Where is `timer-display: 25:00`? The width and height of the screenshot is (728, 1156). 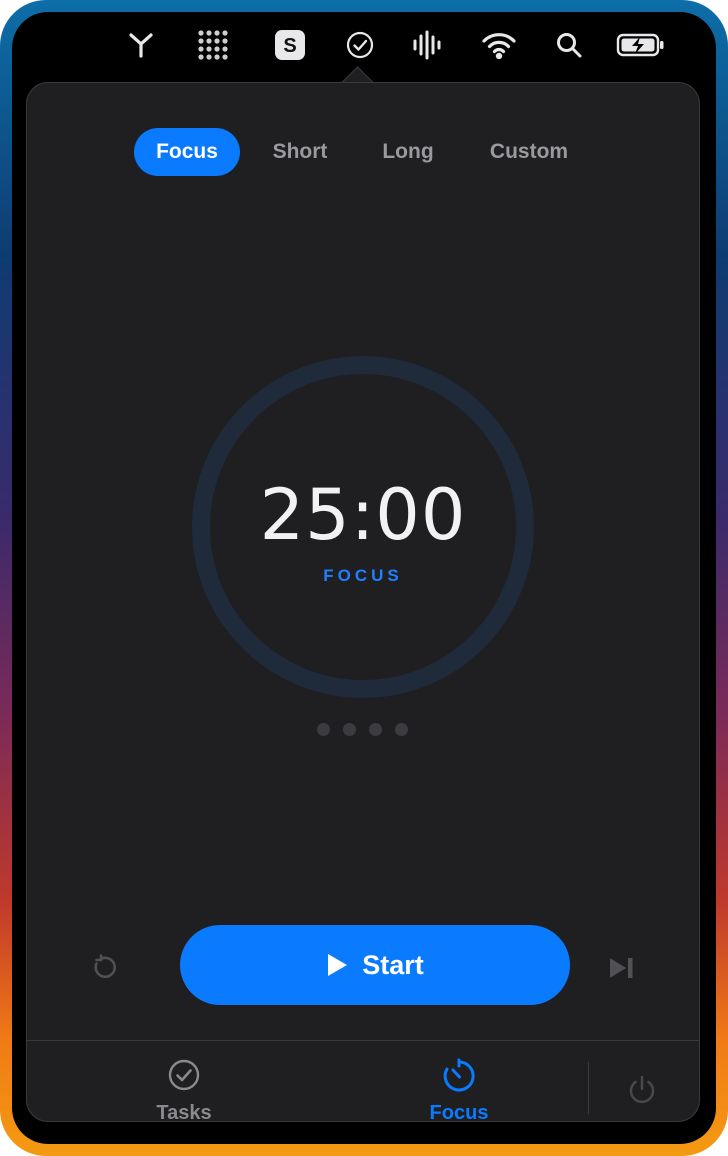 timer-display: 25:00 is located at coordinates (363, 515).